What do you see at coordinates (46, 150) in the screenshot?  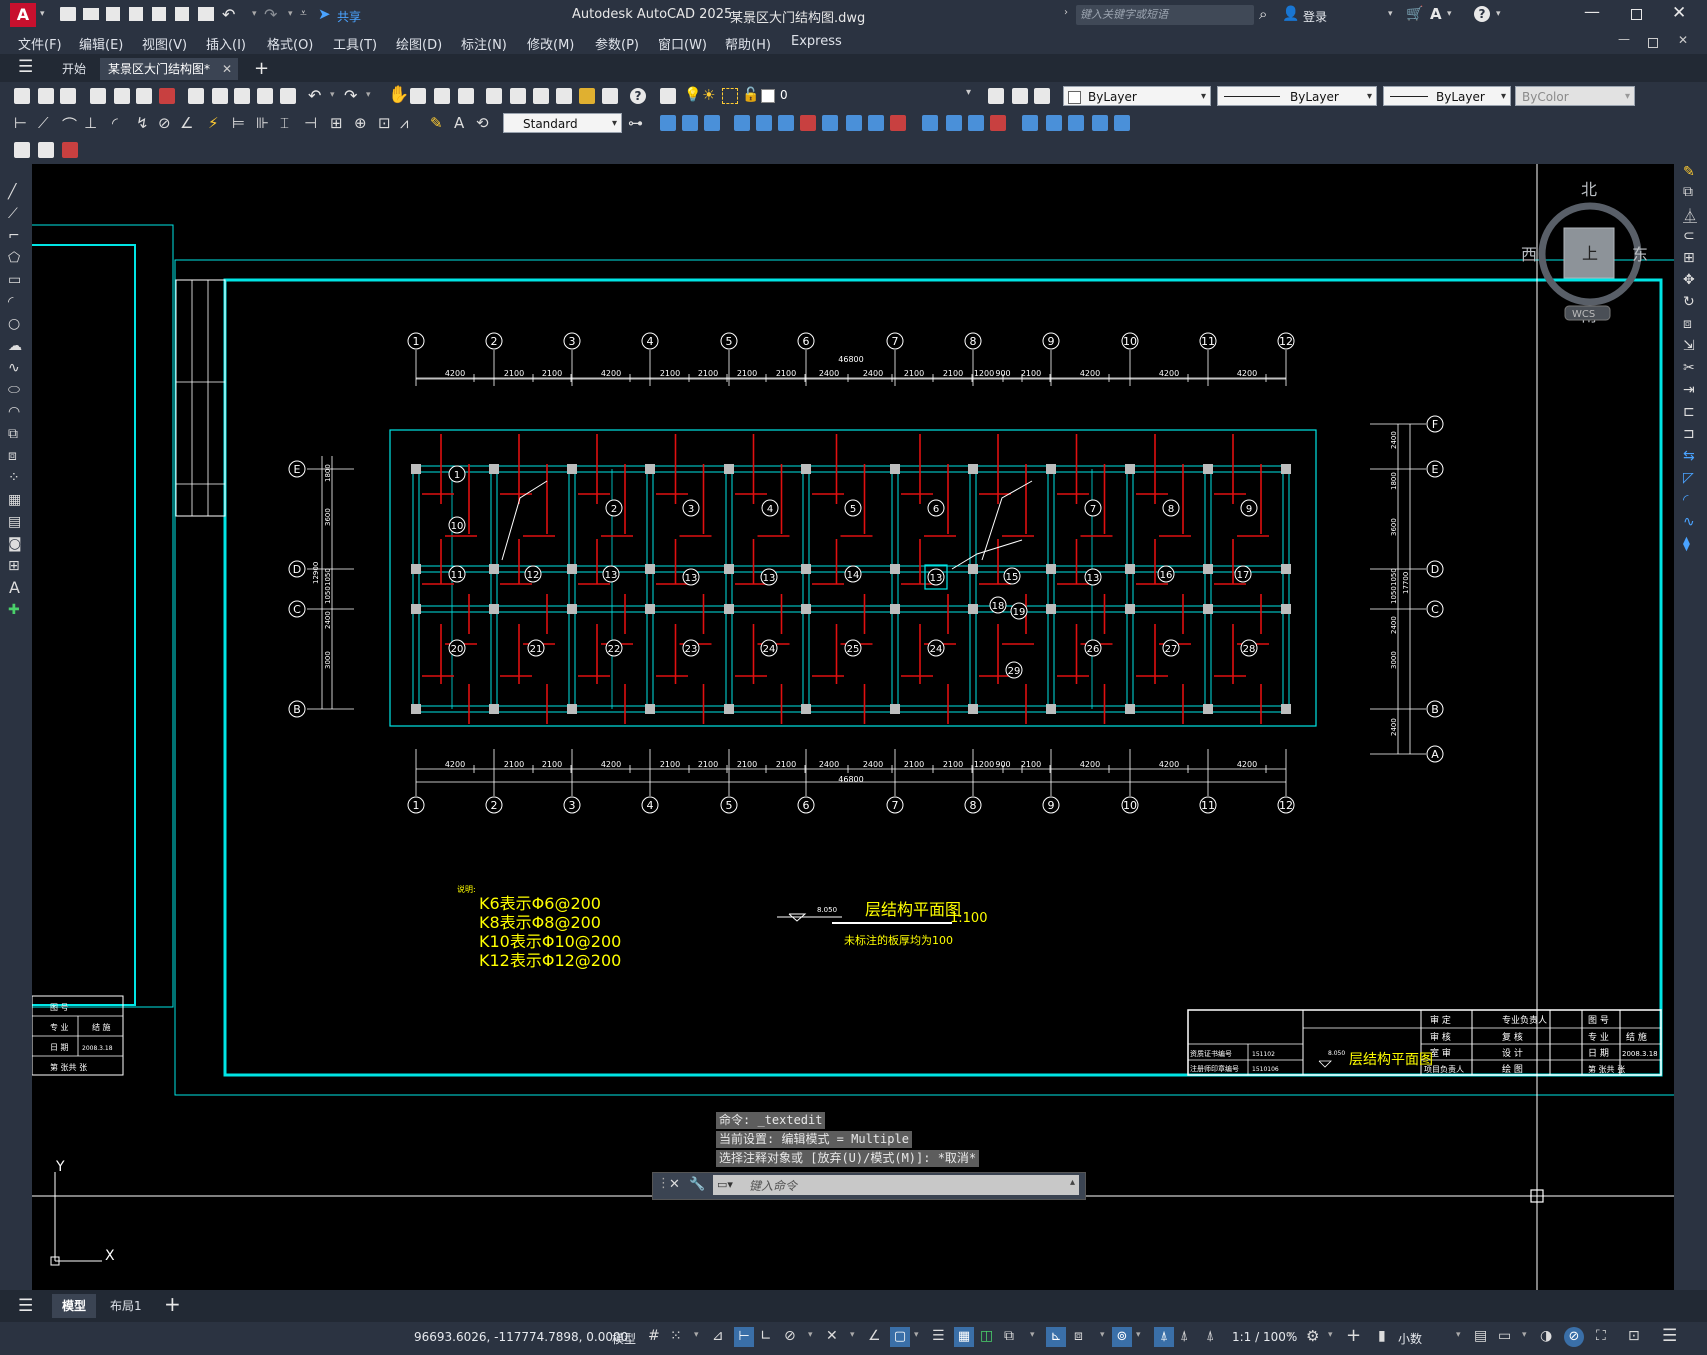 I see `clip-icon` at bounding box center [46, 150].